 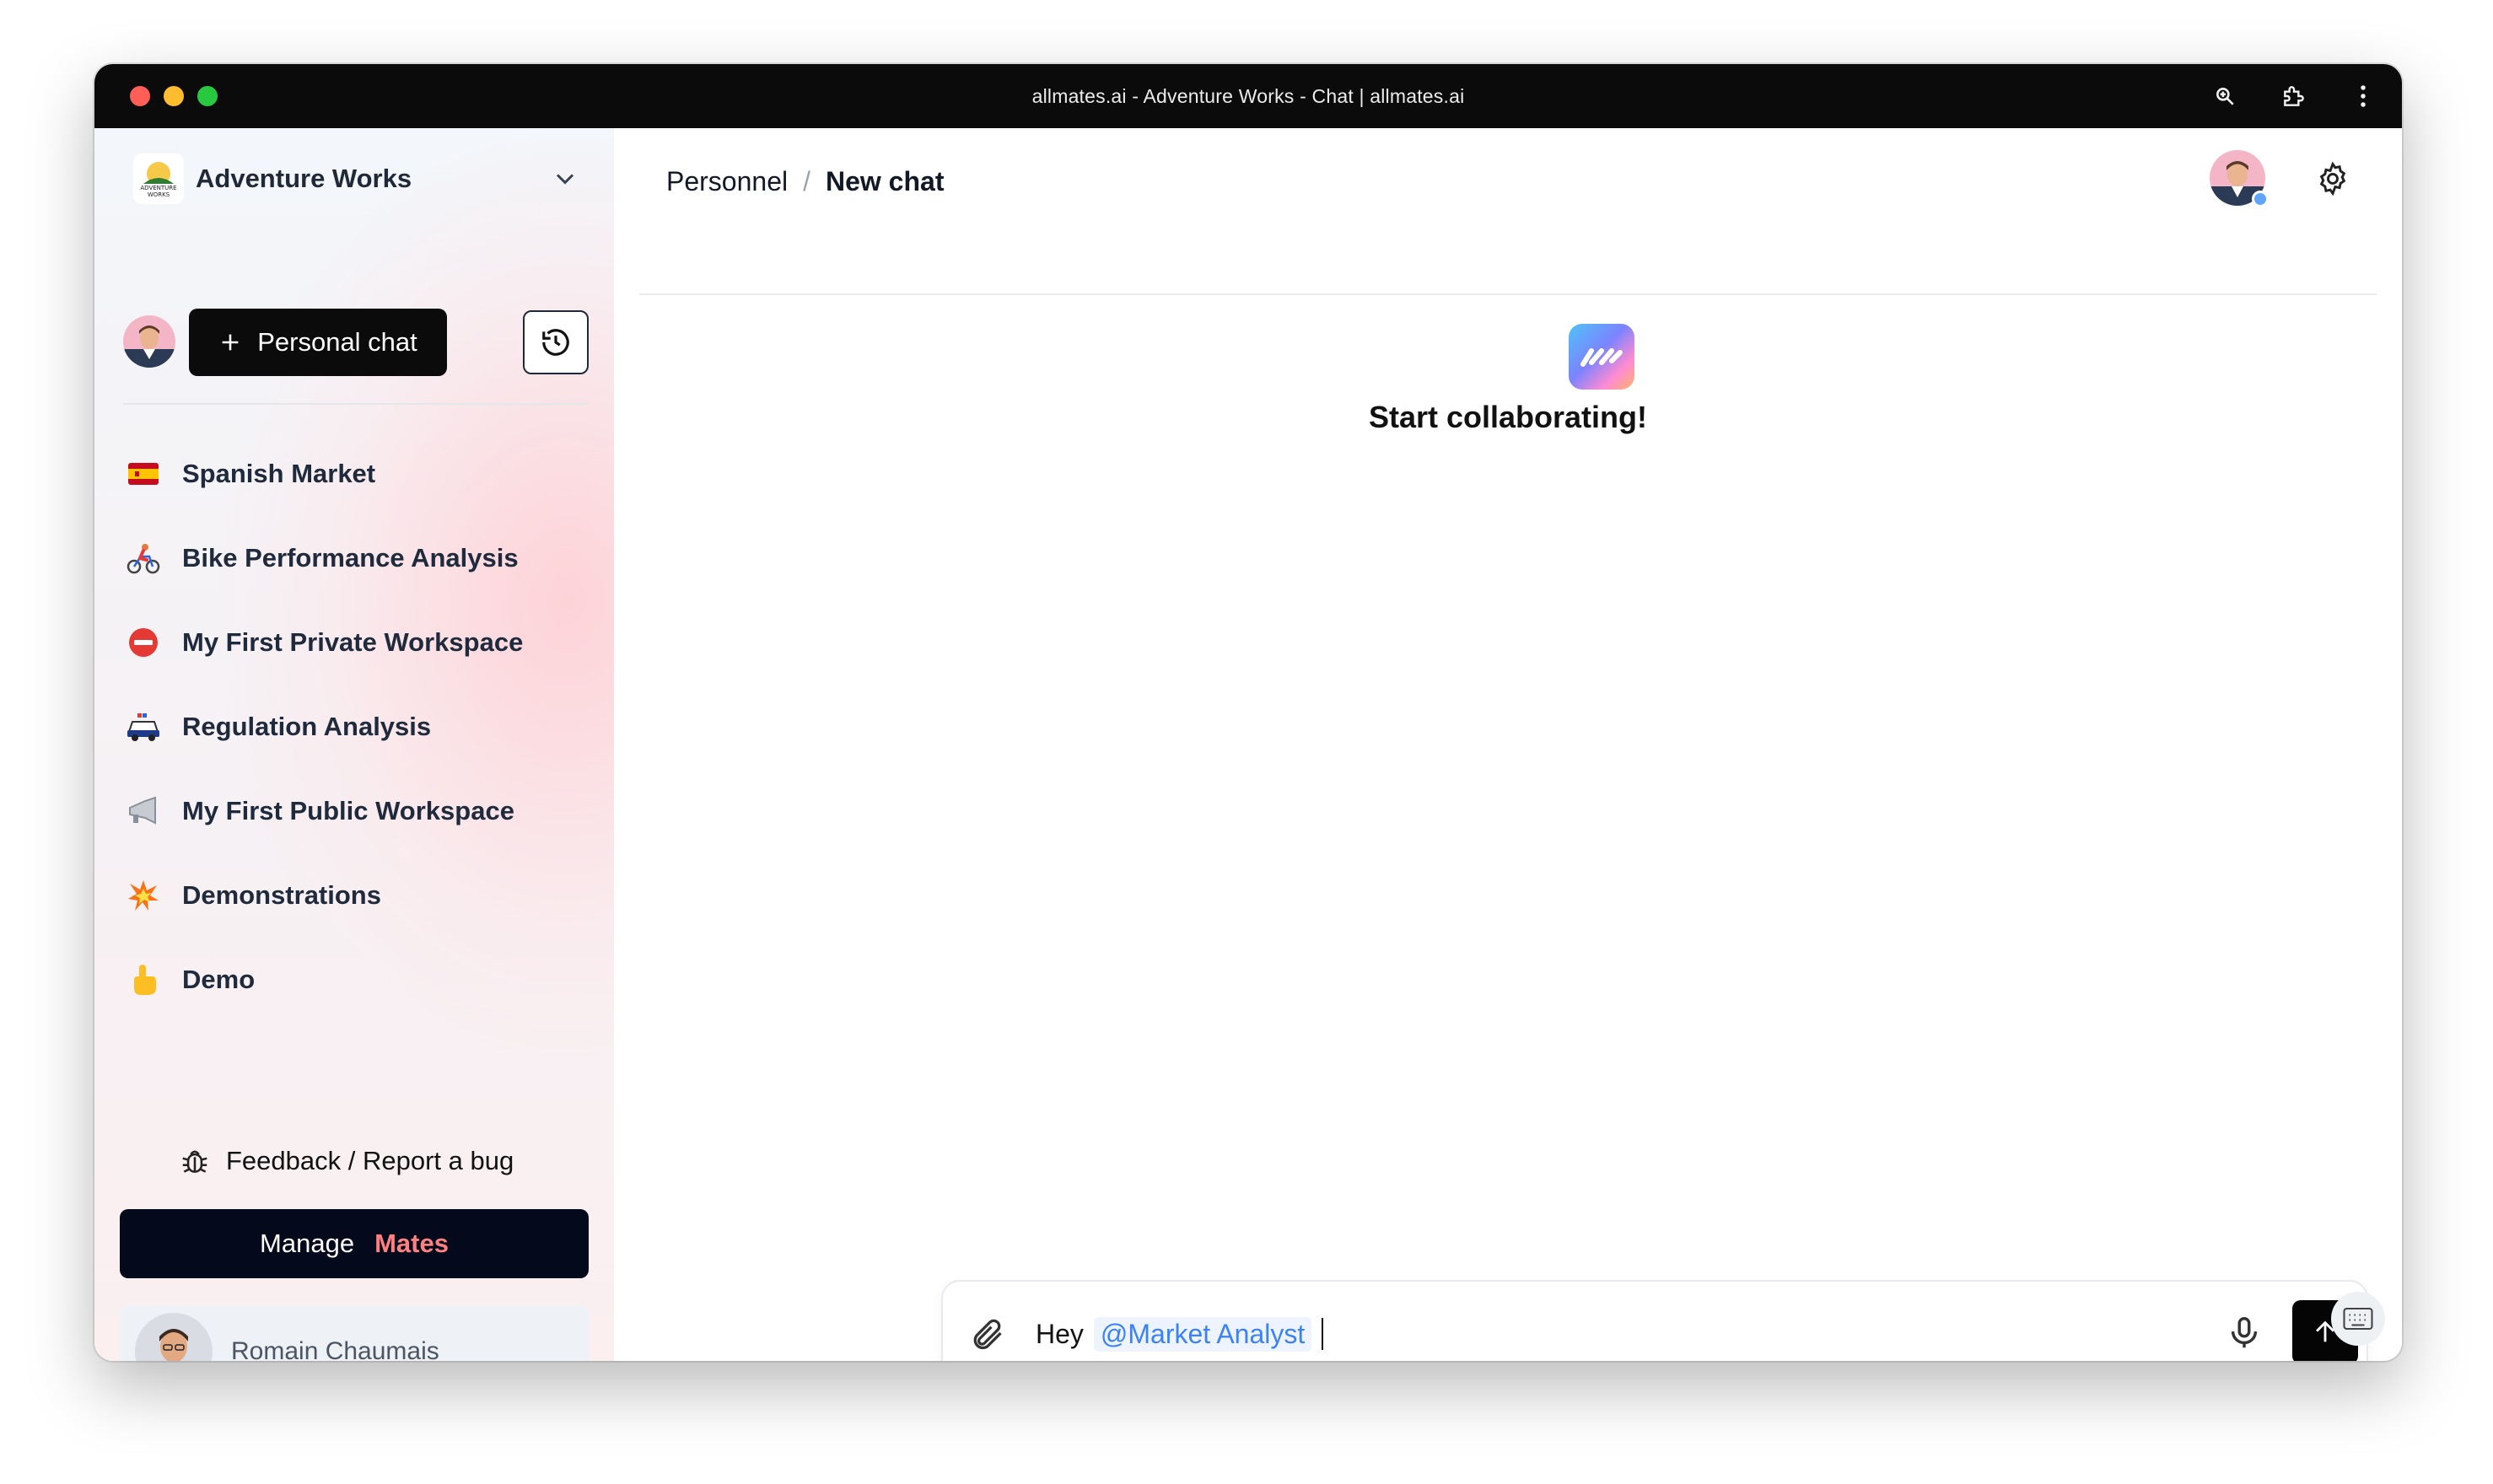 I want to click on paperclip-icon, so click(x=986, y=1333).